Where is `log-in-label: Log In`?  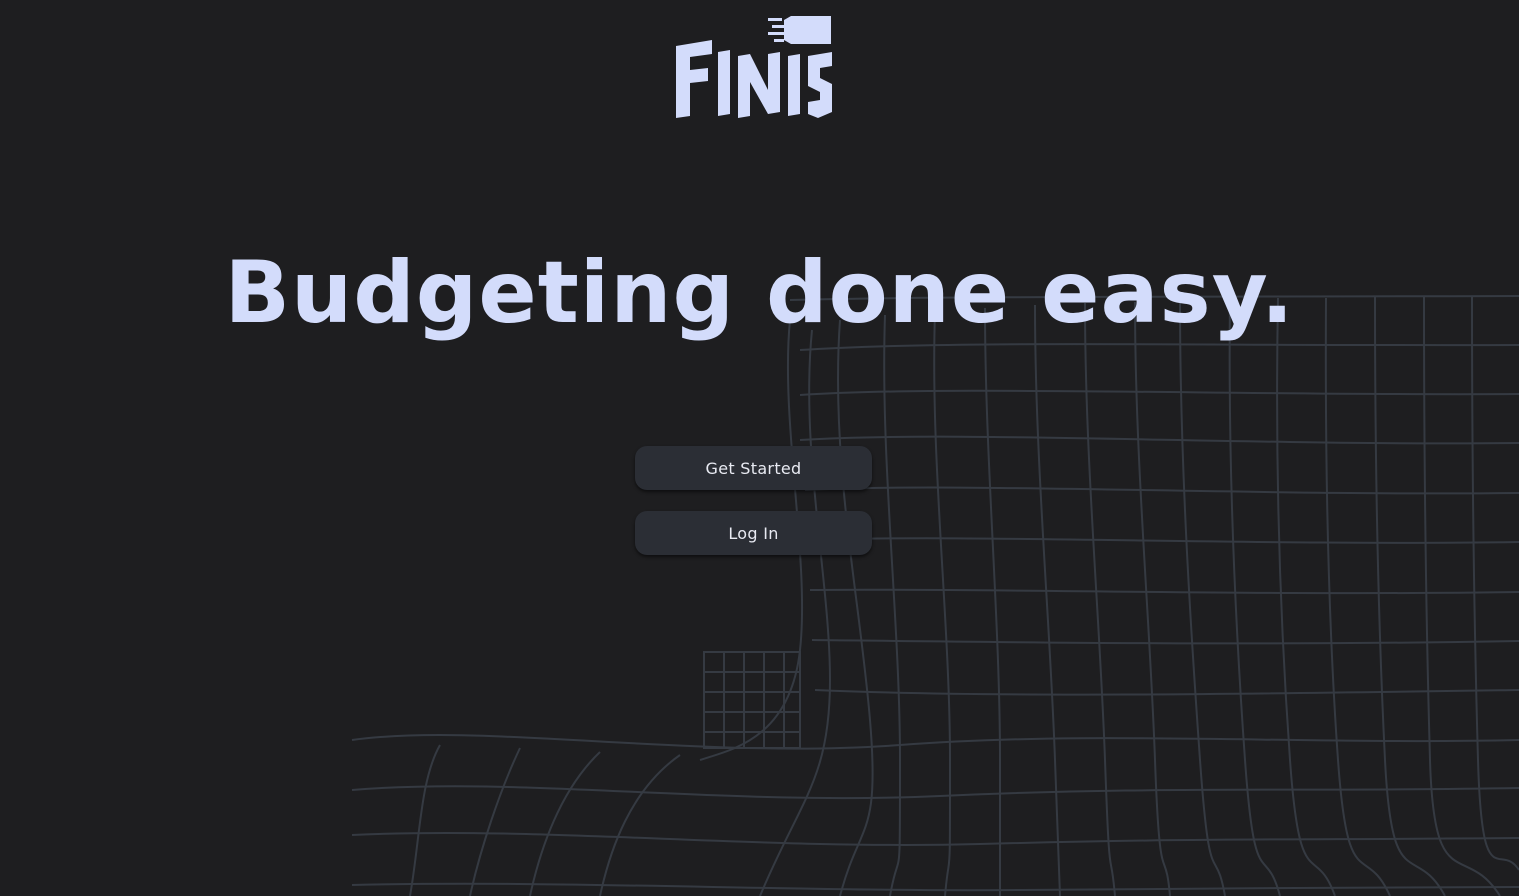 log-in-label: Log In is located at coordinates (753, 533).